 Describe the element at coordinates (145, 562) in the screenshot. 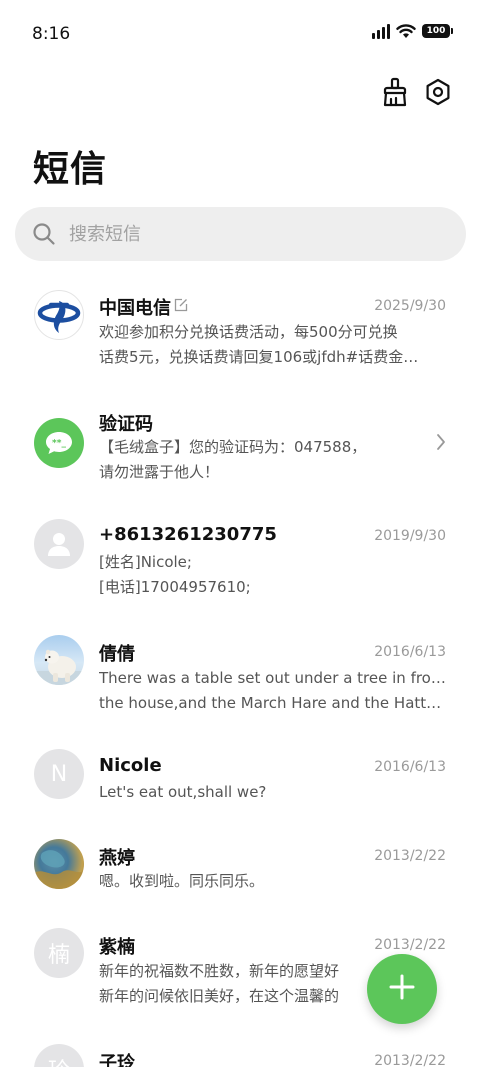

I see `preview-line: [姓名]Nicole;` at that location.